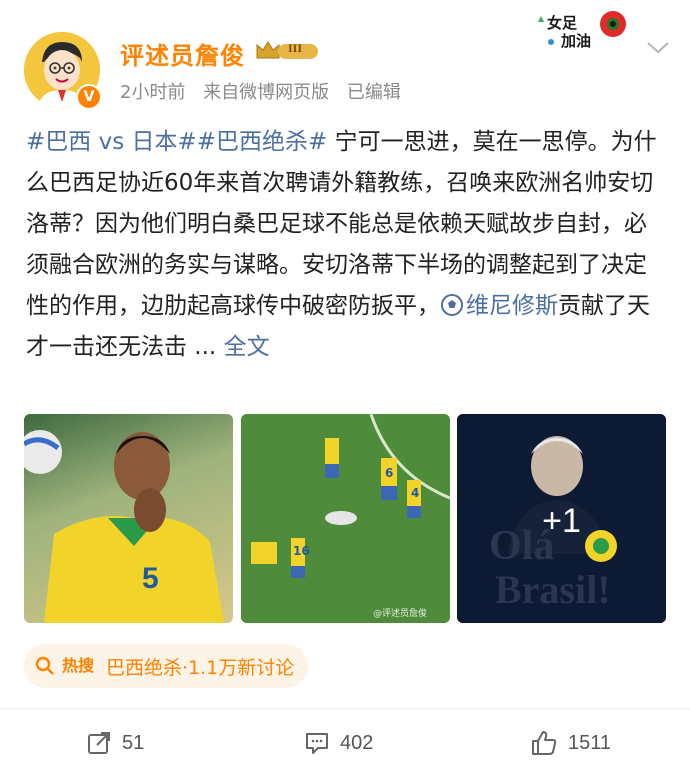  I want to click on expand-full-text-link: 全文, so click(247, 347).